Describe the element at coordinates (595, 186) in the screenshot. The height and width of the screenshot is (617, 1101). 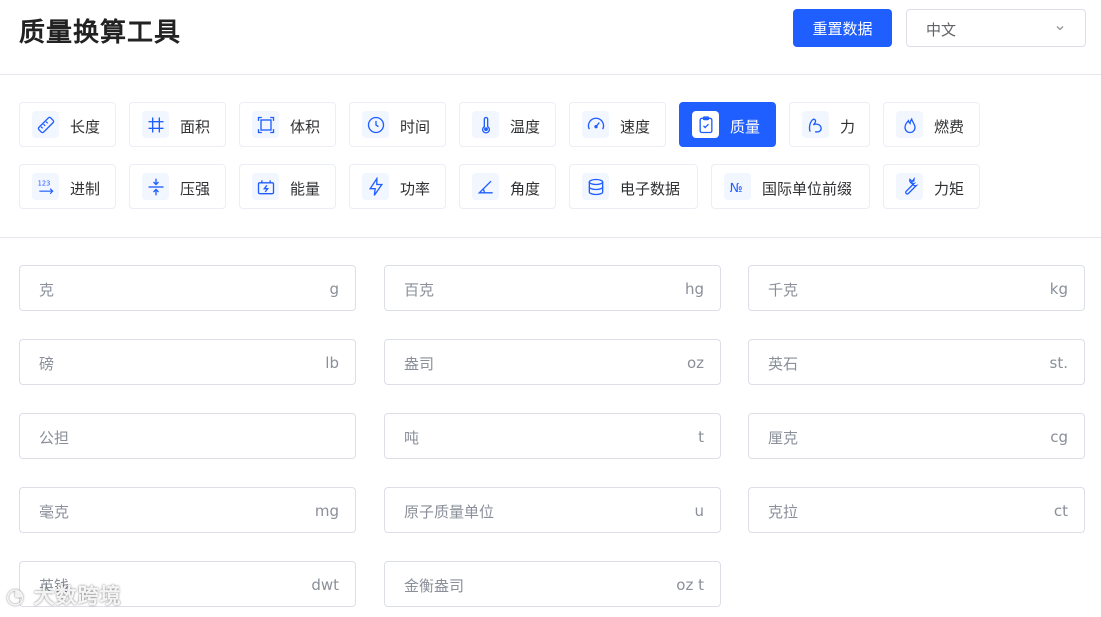
I see `database-icon` at that location.